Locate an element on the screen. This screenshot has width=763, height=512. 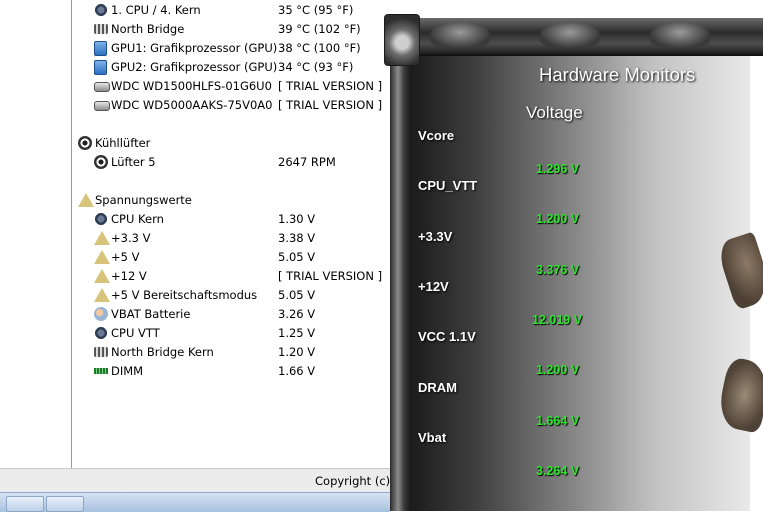
voltage-value: 1.296 V is located at coordinates (558, 169).